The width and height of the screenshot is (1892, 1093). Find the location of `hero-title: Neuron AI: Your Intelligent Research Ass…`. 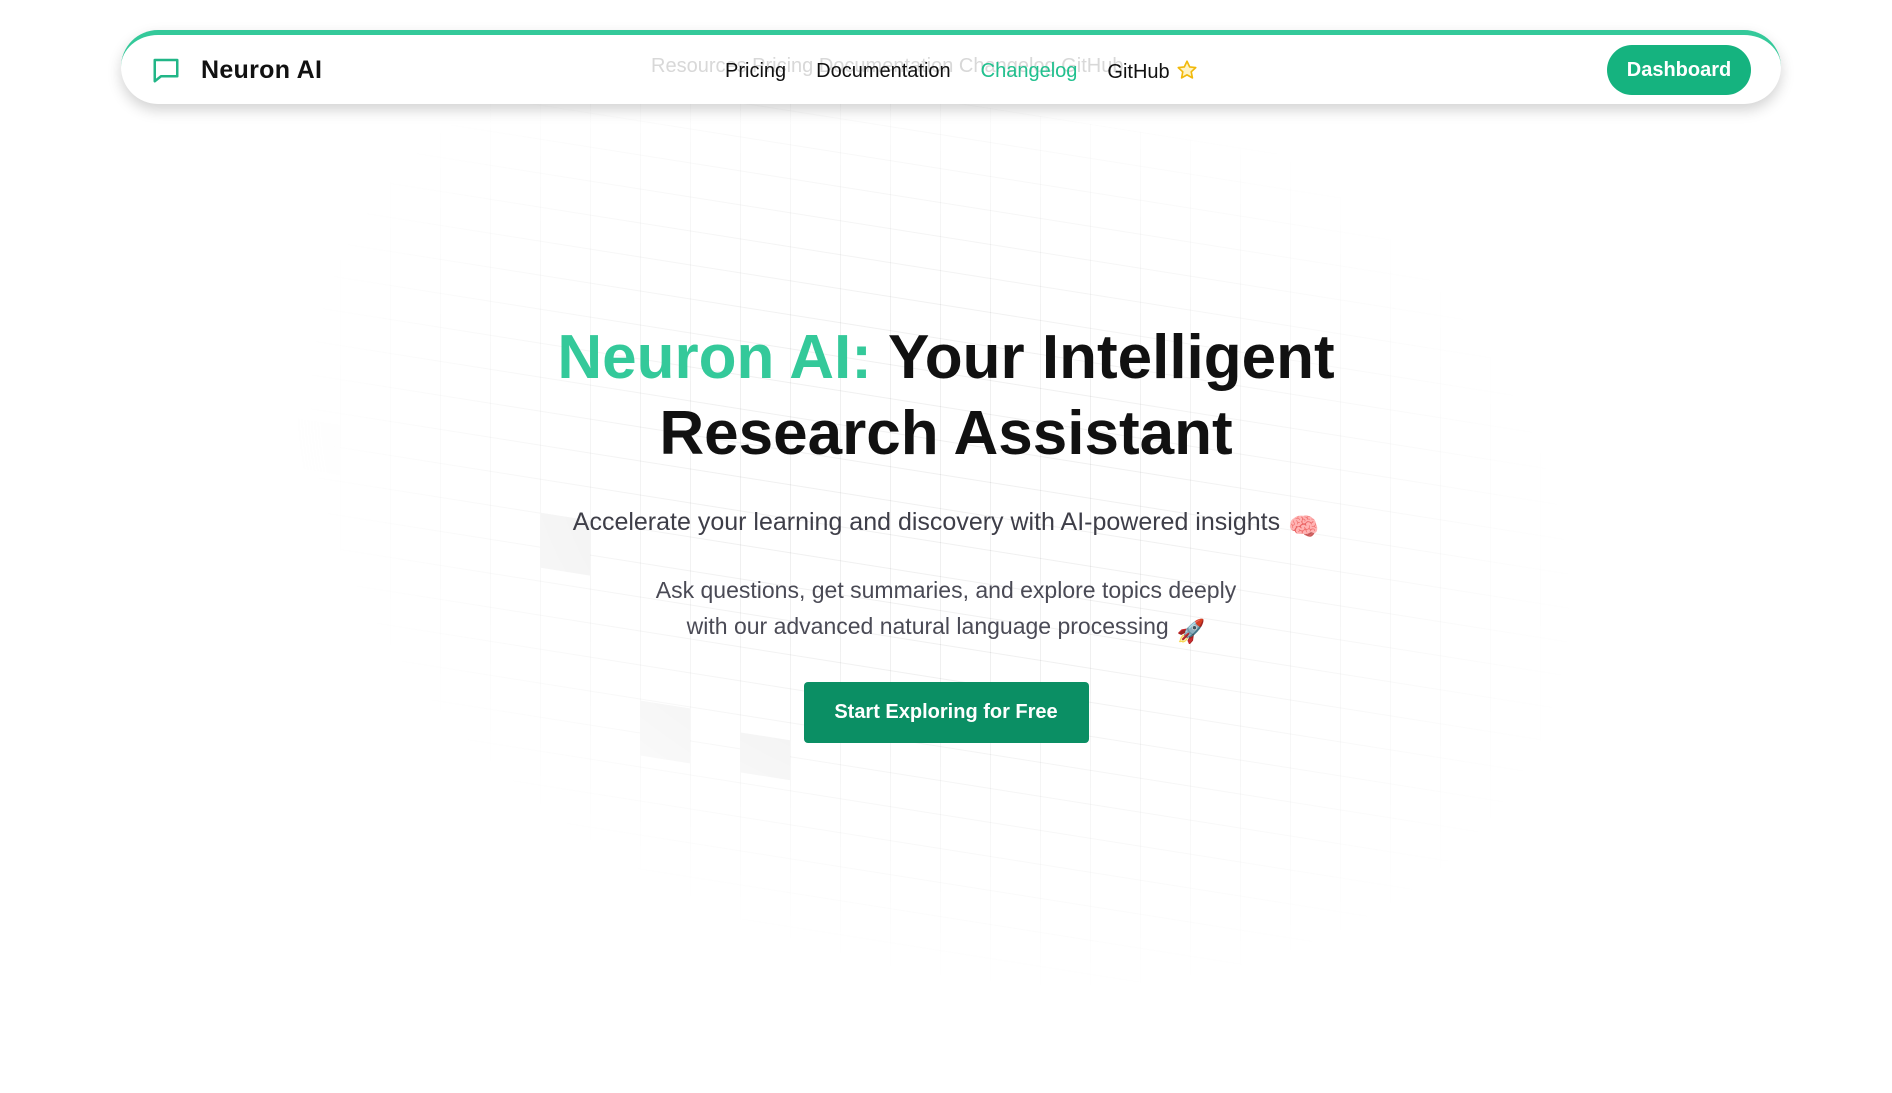

hero-title: Neuron AI: Your Intelligent Research Ass… is located at coordinates (946, 396).